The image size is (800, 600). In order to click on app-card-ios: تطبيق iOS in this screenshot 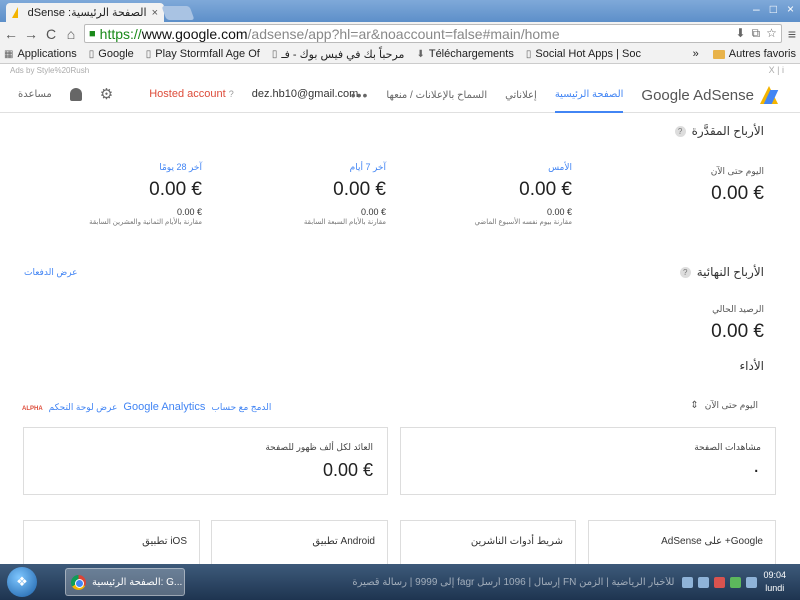, I will do `click(111, 542)`.